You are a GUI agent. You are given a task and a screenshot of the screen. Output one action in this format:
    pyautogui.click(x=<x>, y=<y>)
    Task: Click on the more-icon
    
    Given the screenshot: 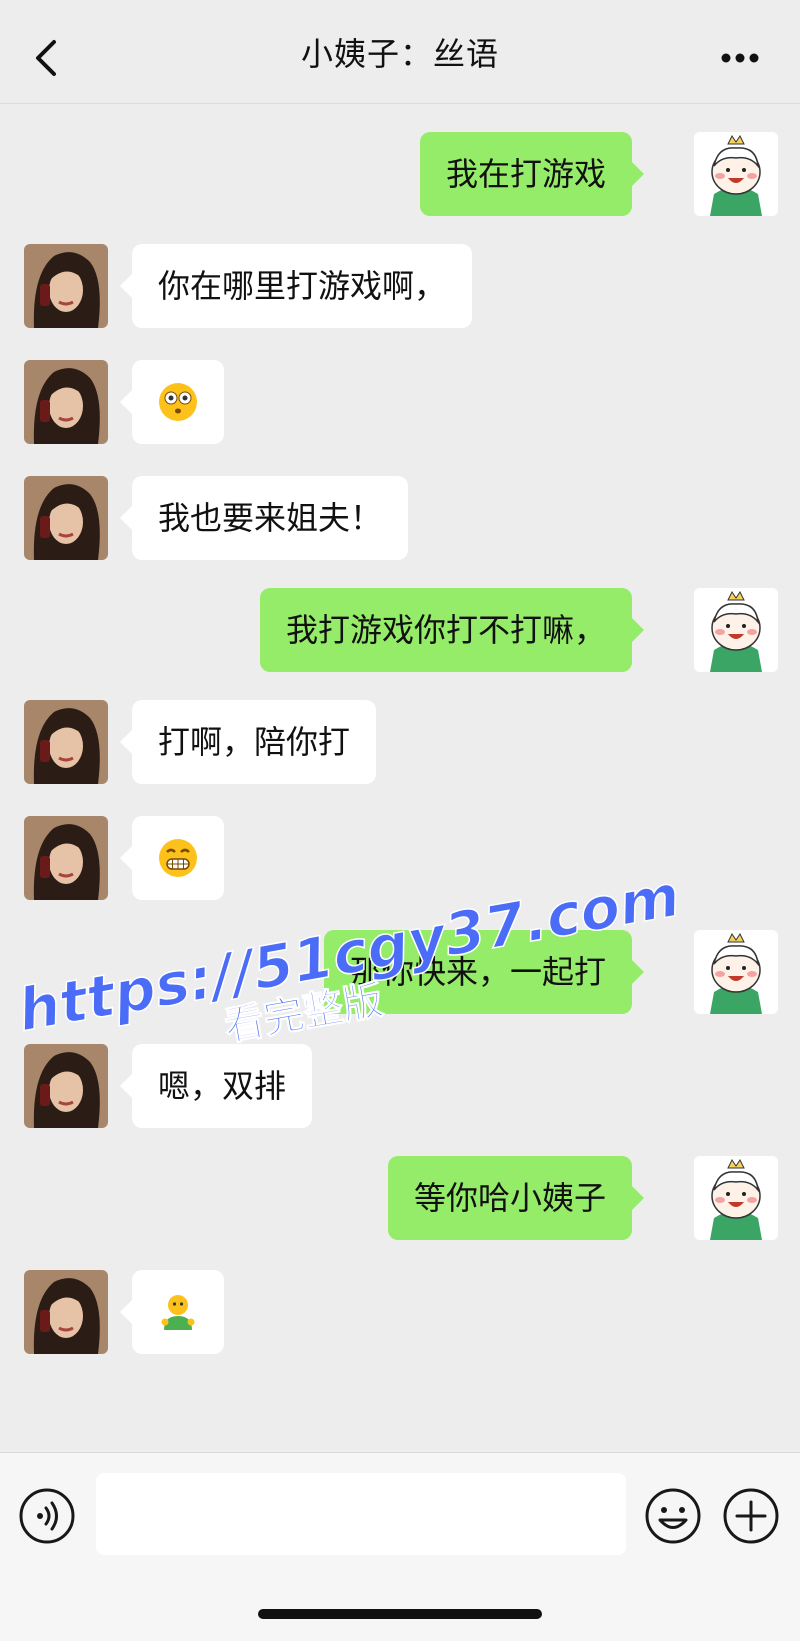 What is the action you would take?
    pyautogui.click(x=740, y=58)
    